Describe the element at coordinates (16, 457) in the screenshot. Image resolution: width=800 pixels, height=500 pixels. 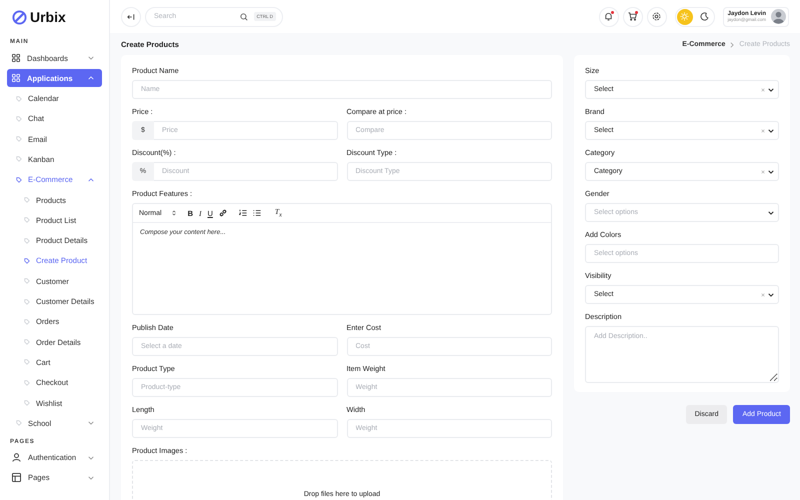
I see `user-icon` at that location.